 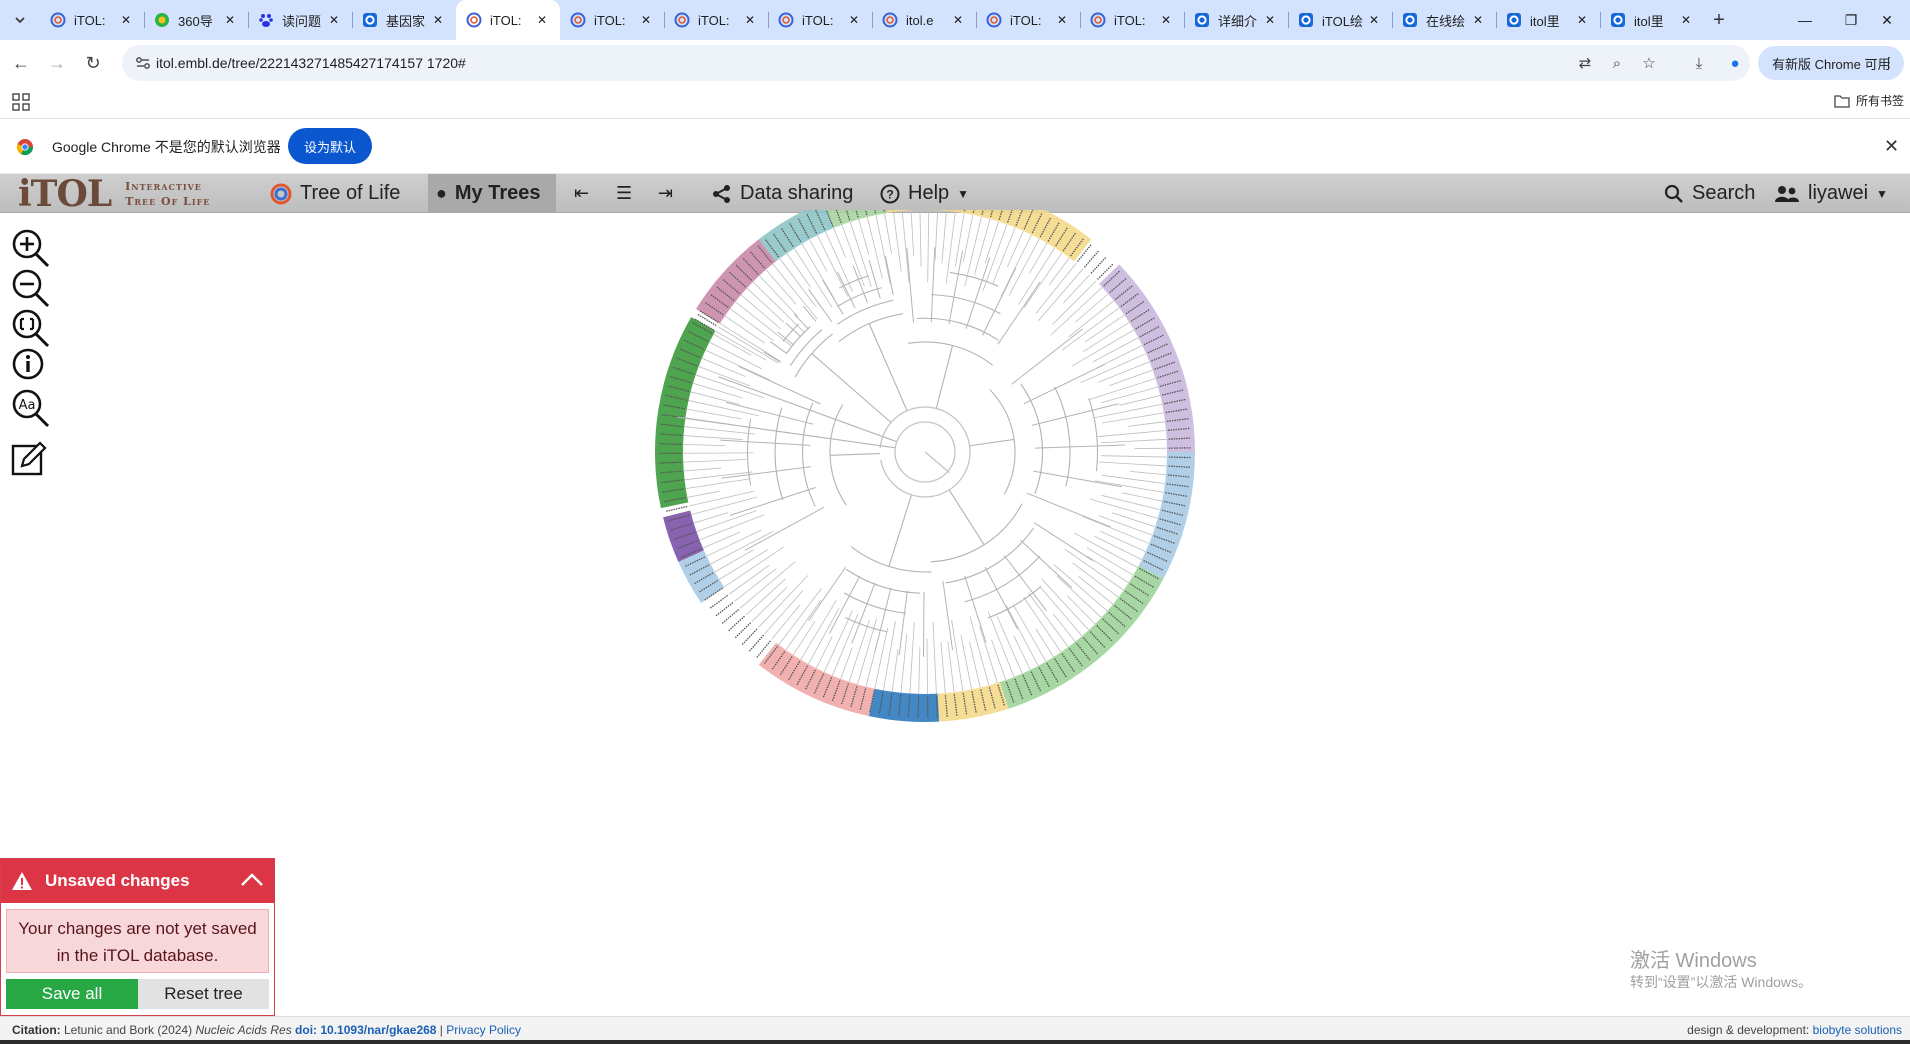 I want to click on citation-label: Citation:, so click(x=36, y=1030).